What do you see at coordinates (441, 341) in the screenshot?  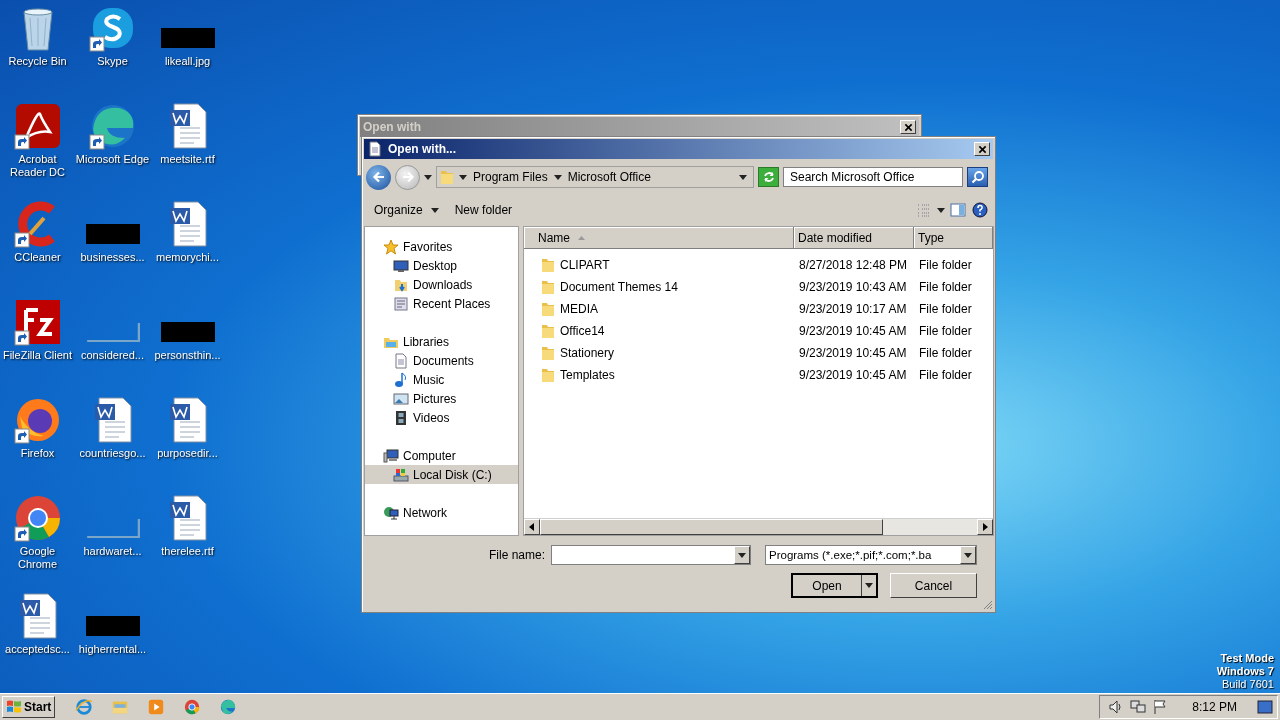 I see `nav-item: Libraries` at bounding box center [441, 341].